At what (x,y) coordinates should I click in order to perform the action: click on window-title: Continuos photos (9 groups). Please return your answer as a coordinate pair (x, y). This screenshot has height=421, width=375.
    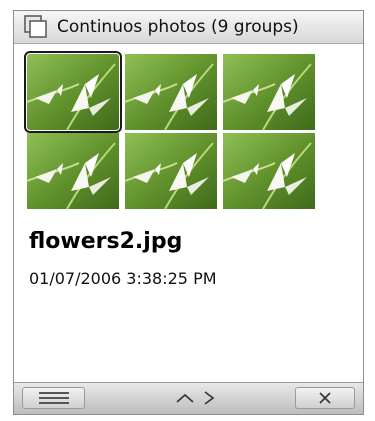
    Looking at the image, I should click on (178, 27).